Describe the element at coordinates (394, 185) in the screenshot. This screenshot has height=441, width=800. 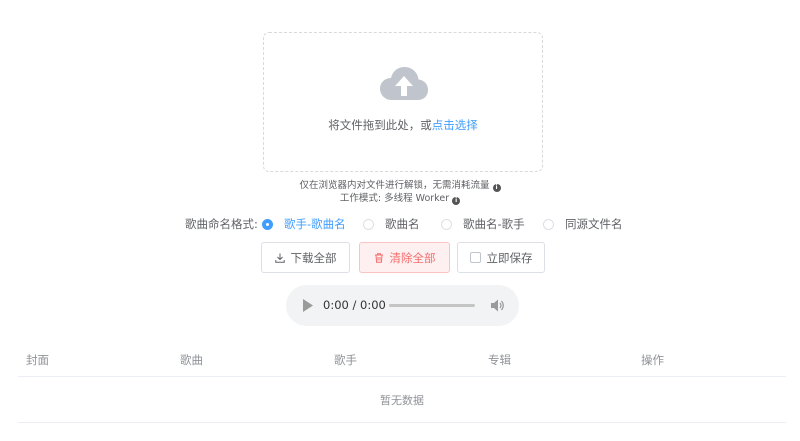
I see `tip-decrypt-text: 仅在浏览器内对文件进行解锁，无需消耗流量` at that location.